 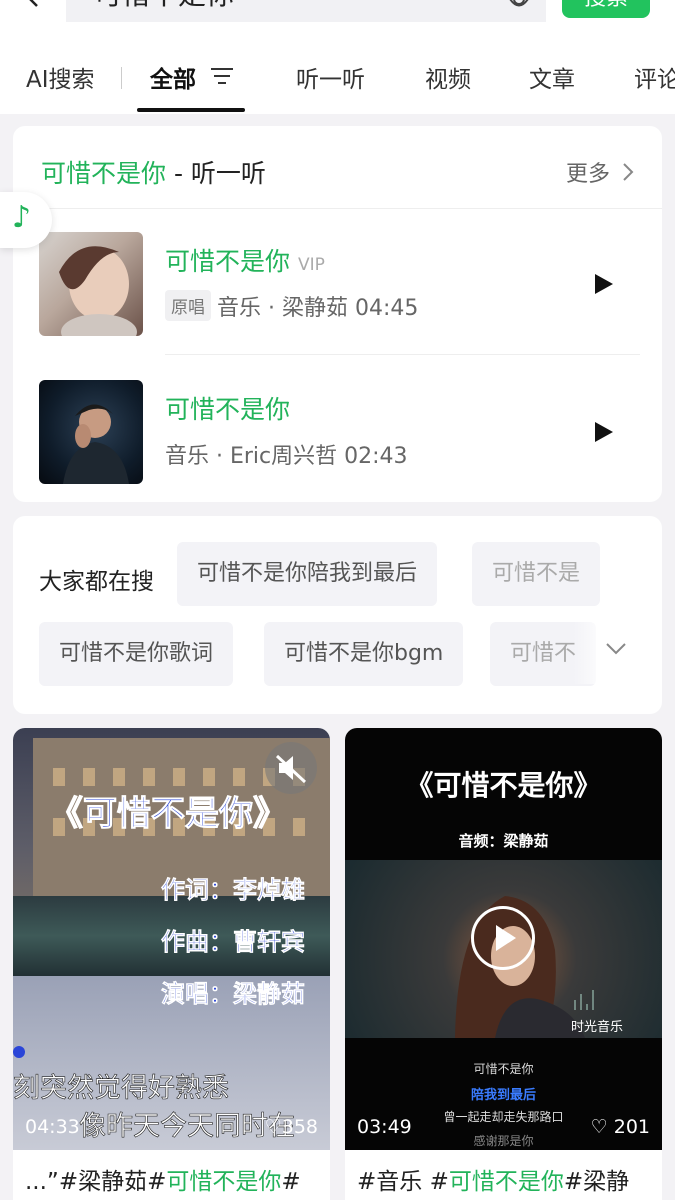 I want to click on tab-comments: 评论, so click(x=654, y=77).